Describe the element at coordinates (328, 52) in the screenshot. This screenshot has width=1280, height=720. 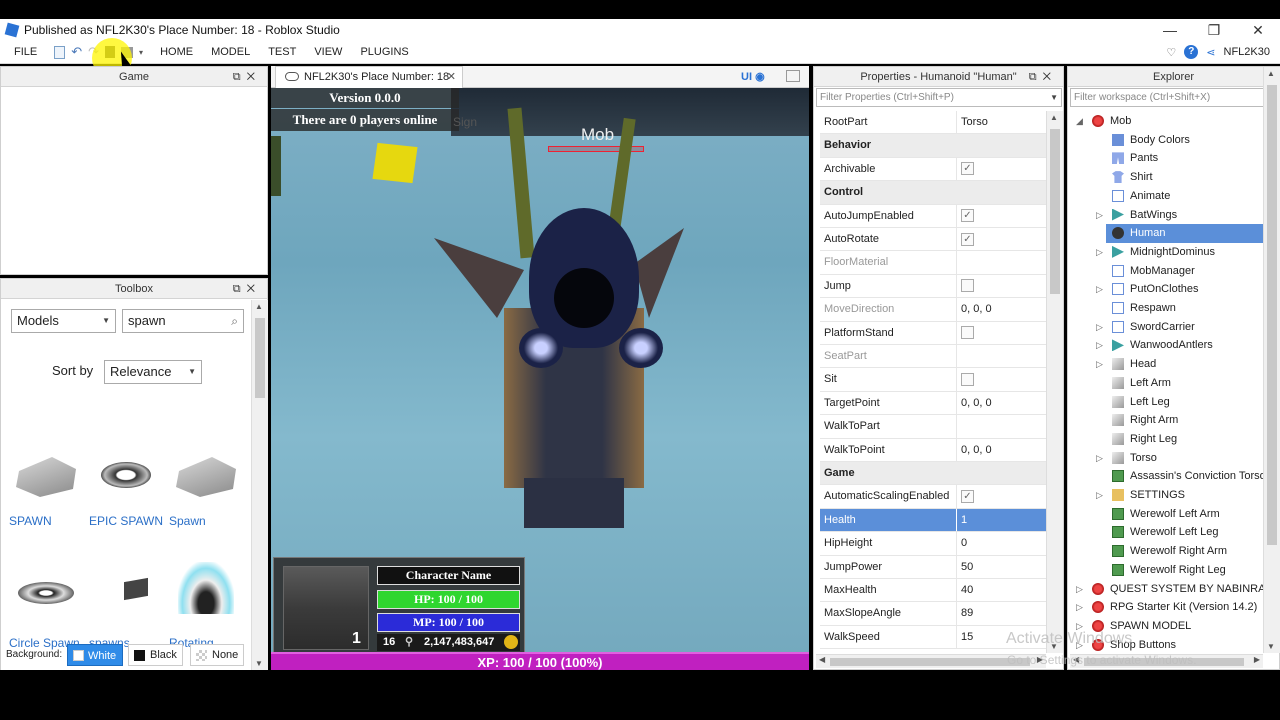
I see `tab-view: VIEW` at that location.